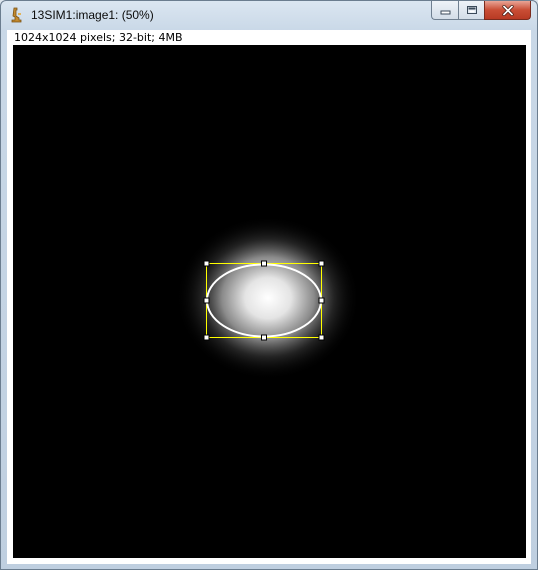 The width and height of the screenshot is (538, 570). I want to click on roi-handle-right, so click(321, 300).